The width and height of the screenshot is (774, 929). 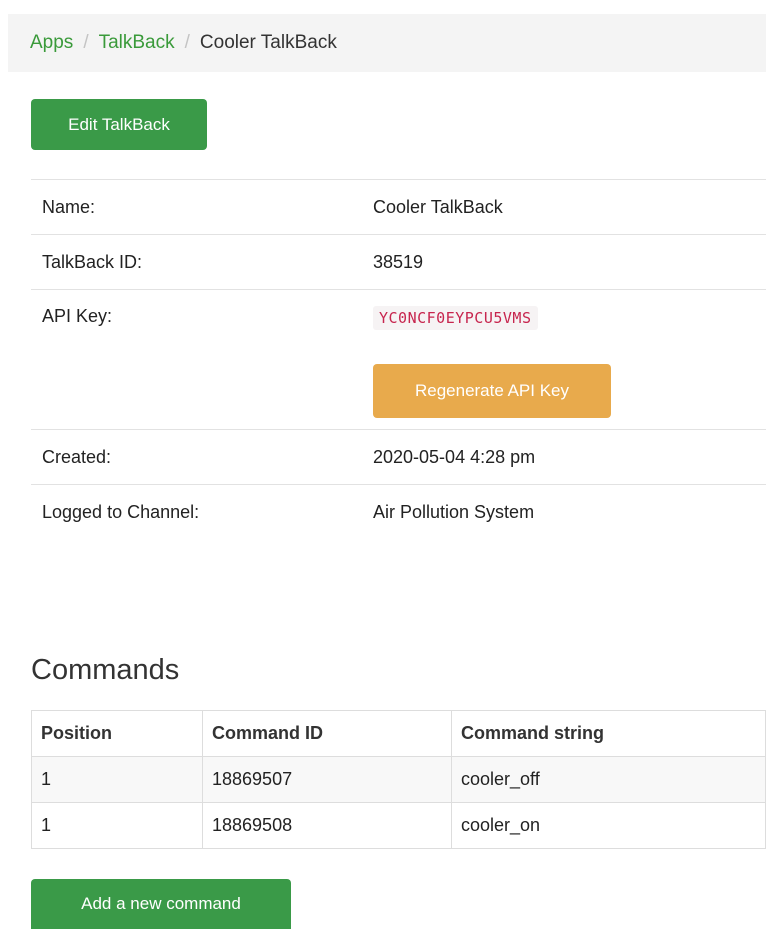 I want to click on commands-heading: Commands, so click(x=105, y=670).